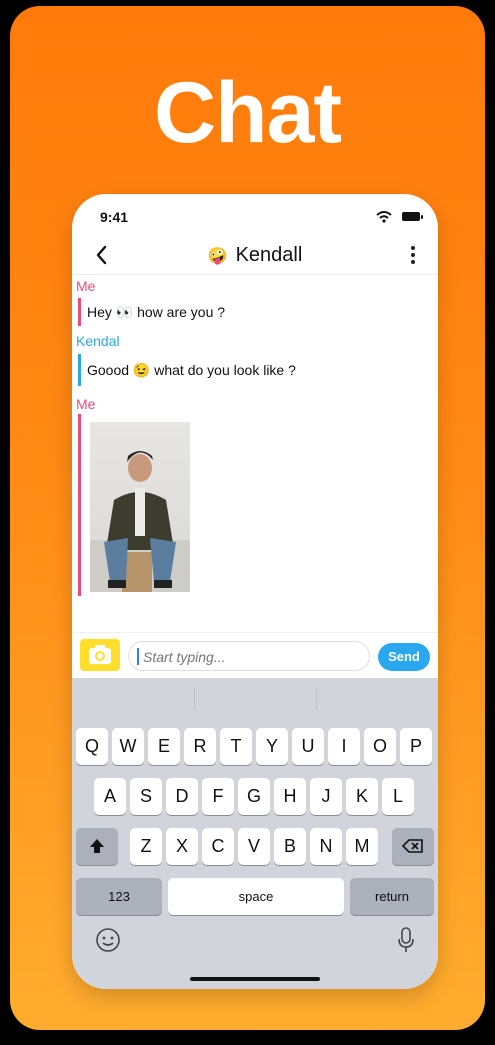 This screenshot has width=495, height=1045. What do you see at coordinates (380, 746) in the screenshot?
I see `key: O` at bounding box center [380, 746].